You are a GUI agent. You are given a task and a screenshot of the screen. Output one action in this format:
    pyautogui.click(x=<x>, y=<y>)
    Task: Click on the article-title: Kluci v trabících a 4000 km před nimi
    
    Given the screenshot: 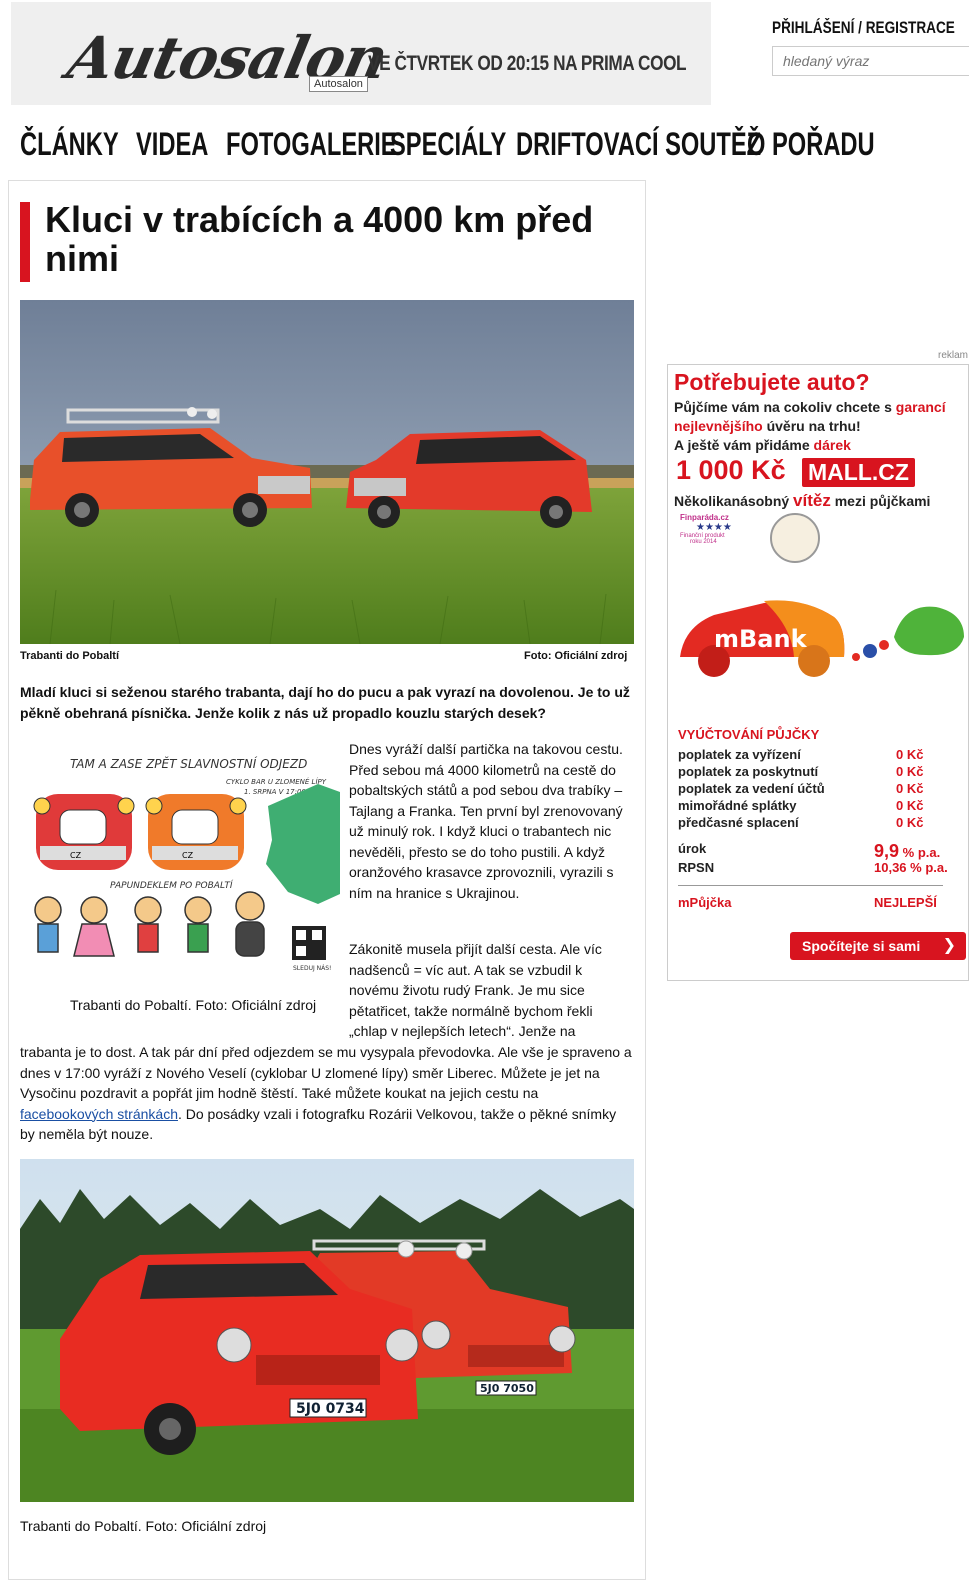 What is the action you would take?
    pyautogui.click(x=319, y=239)
    